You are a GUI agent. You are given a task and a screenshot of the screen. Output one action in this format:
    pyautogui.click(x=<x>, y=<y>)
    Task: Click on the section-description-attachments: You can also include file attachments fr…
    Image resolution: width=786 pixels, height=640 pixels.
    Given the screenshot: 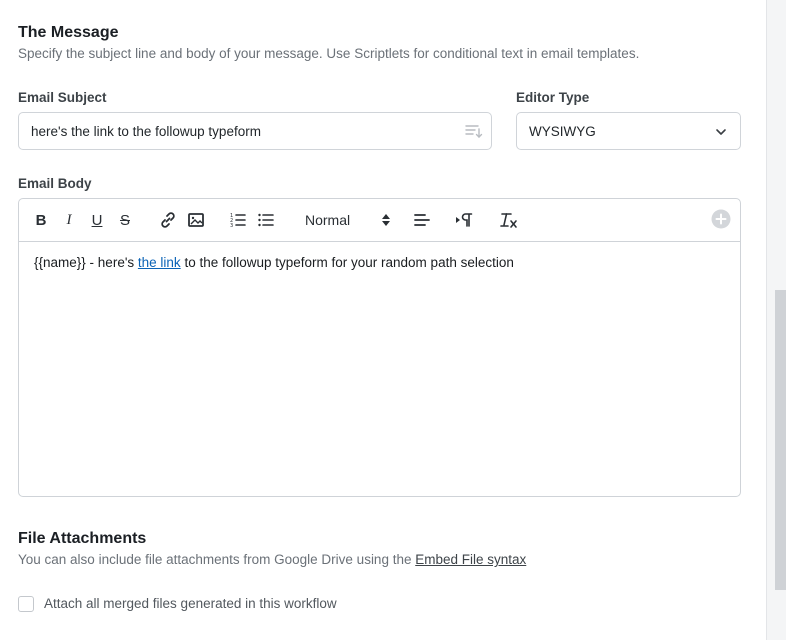 What is the action you would take?
    pyautogui.click(x=272, y=559)
    